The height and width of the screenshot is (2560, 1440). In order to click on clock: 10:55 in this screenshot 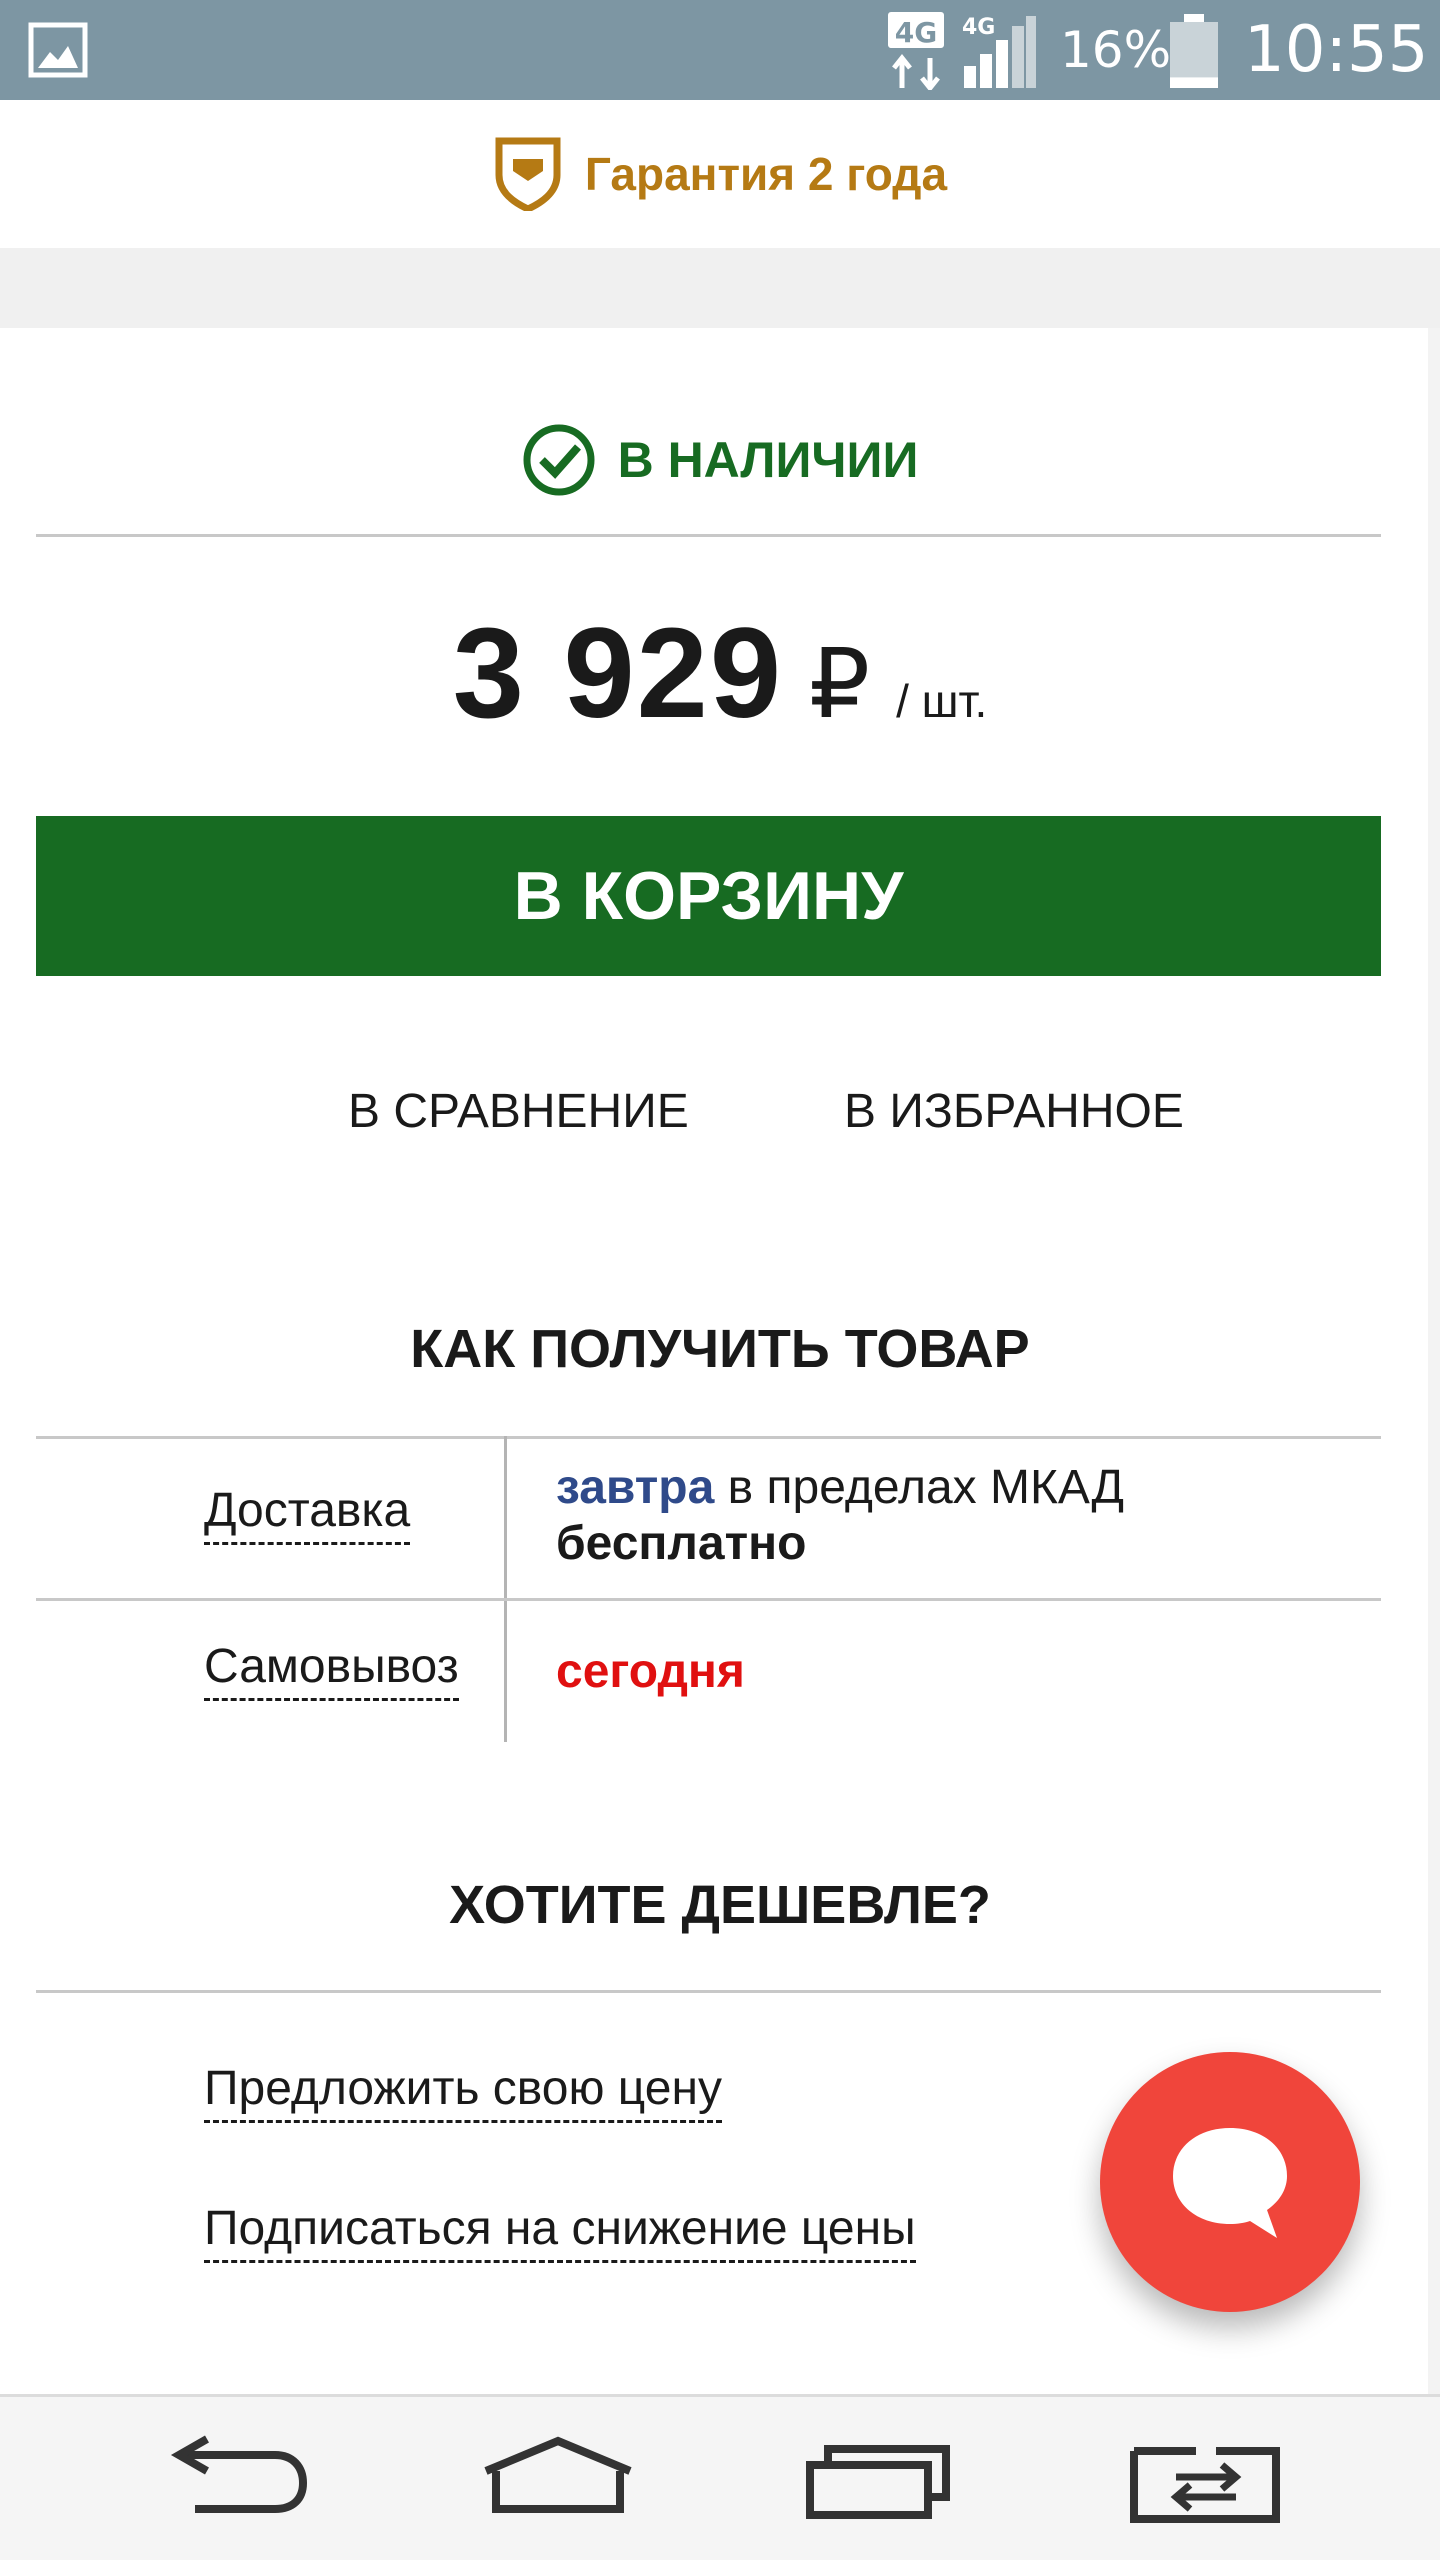, I will do `click(1336, 50)`.